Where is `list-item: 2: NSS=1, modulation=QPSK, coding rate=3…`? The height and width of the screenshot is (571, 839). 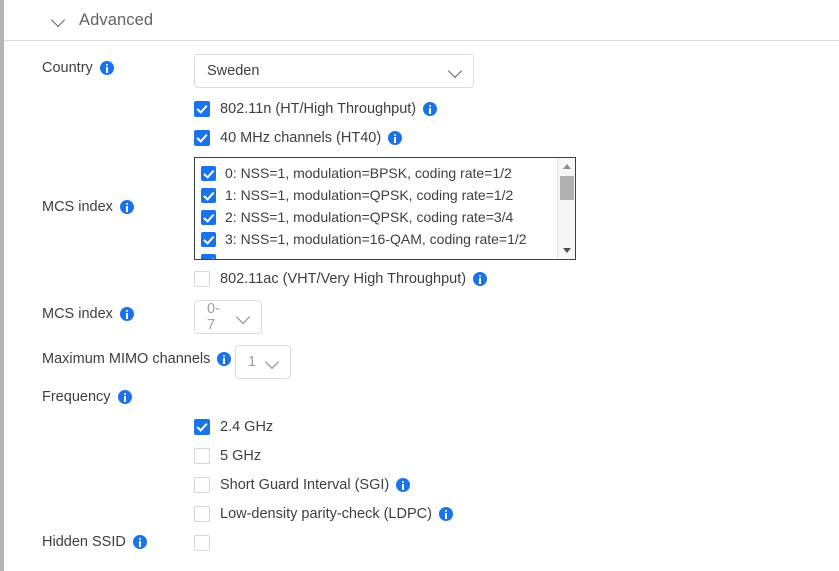
list-item: 2: NSS=1, modulation=QPSK, coding rate=3… is located at coordinates (378, 217).